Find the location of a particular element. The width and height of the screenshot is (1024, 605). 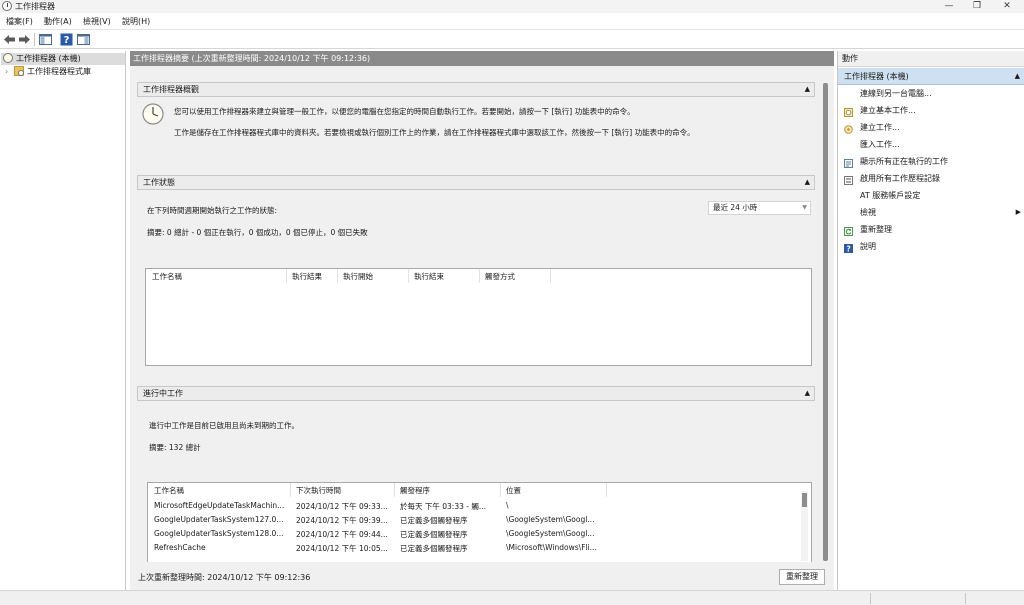

task-status-section-header: 工作狀態 ▲ is located at coordinates (476, 182).